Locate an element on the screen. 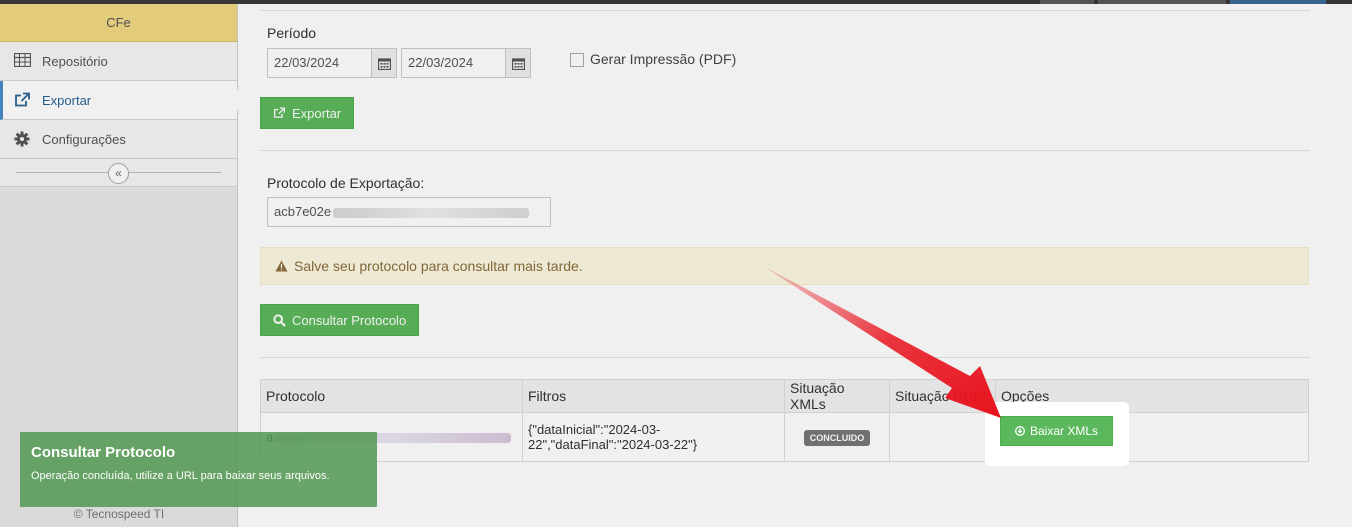  protocol-input: acb7e02e is located at coordinates (409, 212).